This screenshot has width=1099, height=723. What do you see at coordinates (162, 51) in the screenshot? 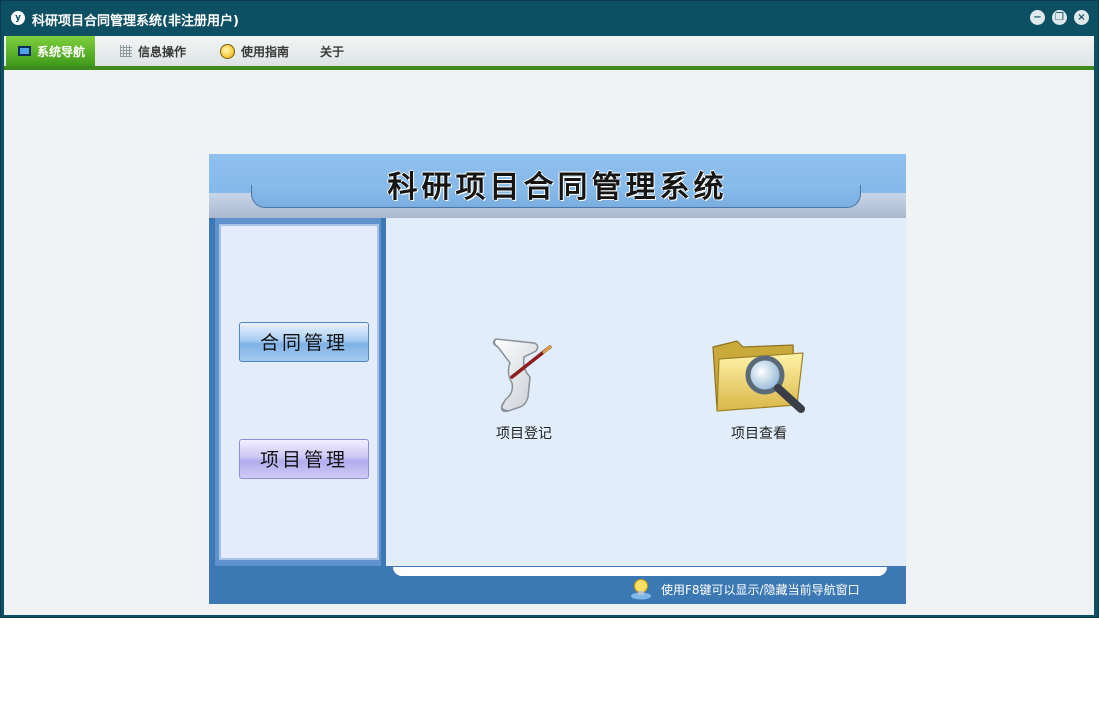
I see `menu-item-label: 信息操作` at bounding box center [162, 51].